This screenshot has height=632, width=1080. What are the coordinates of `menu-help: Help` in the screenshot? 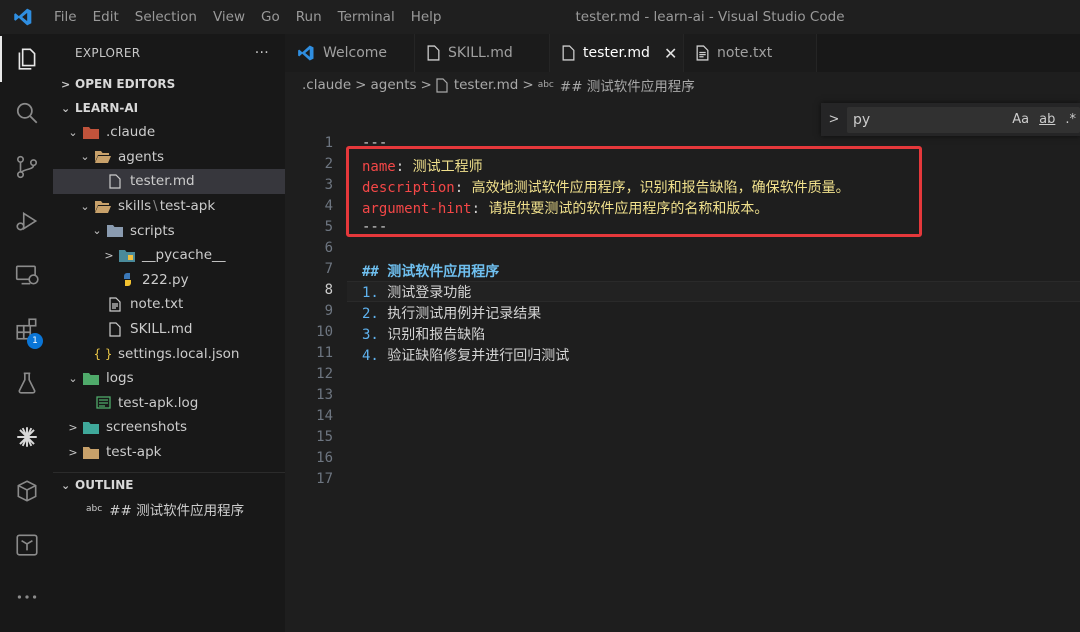 It's located at (426, 17).